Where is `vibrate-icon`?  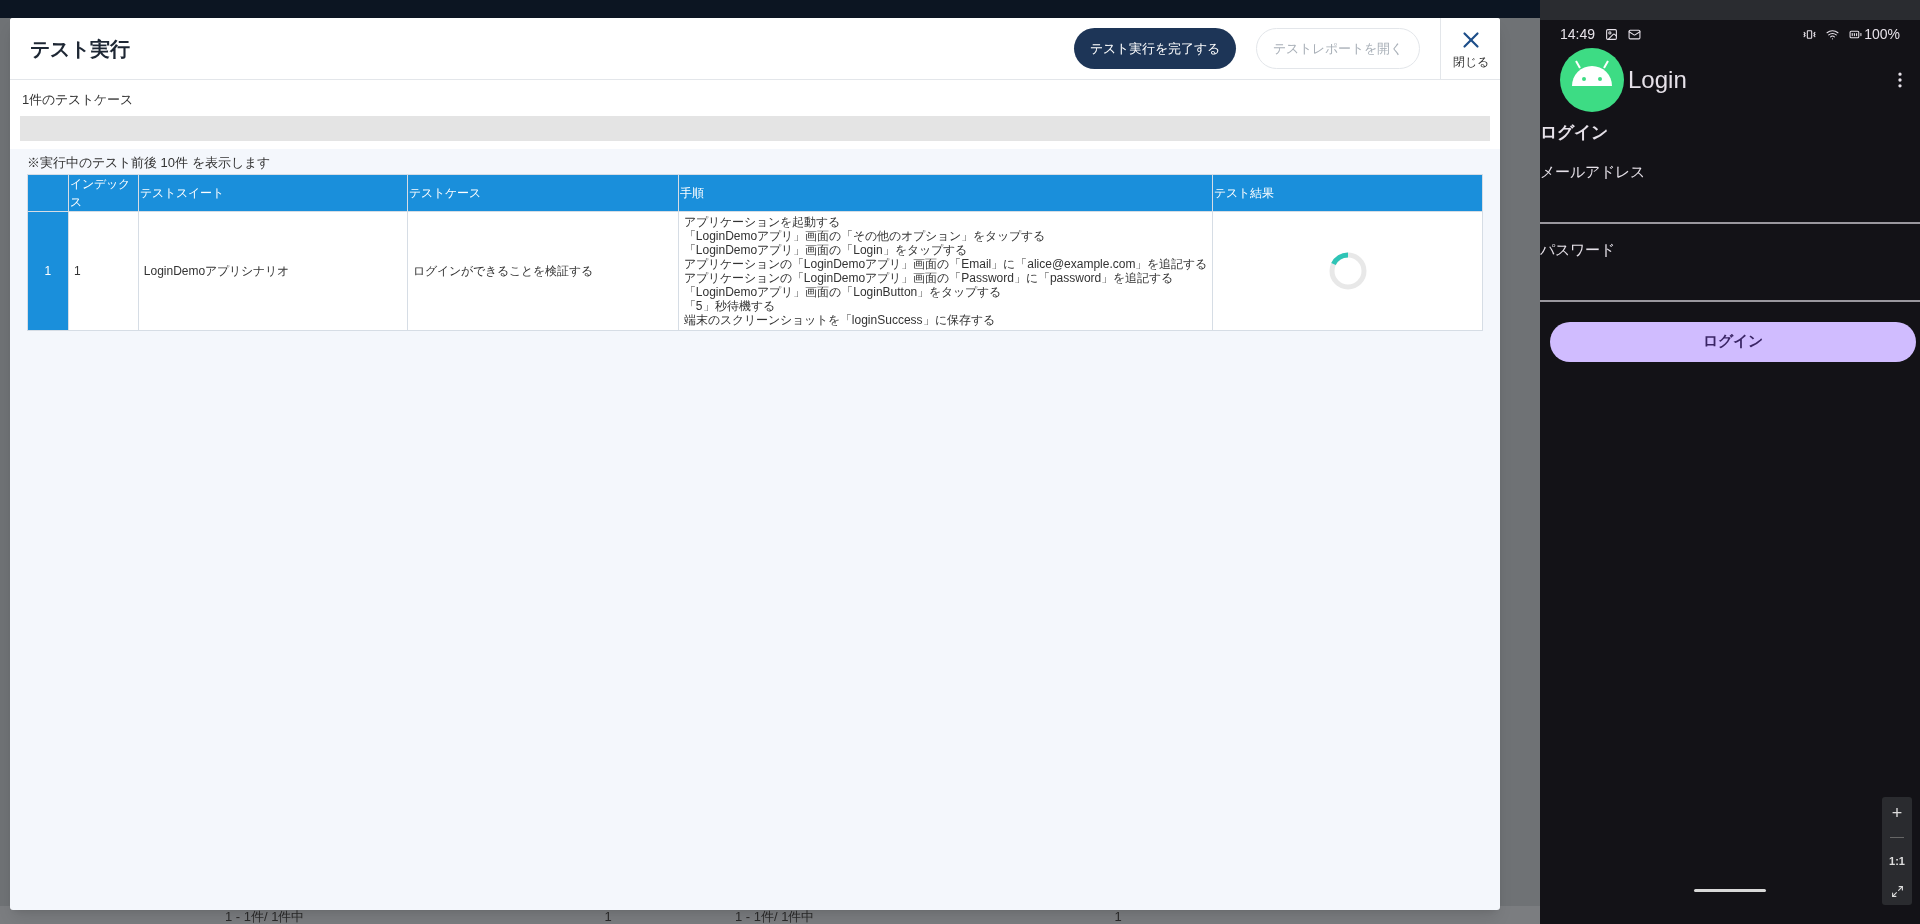
vibrate-icon is located at coordinates (1810, 34).